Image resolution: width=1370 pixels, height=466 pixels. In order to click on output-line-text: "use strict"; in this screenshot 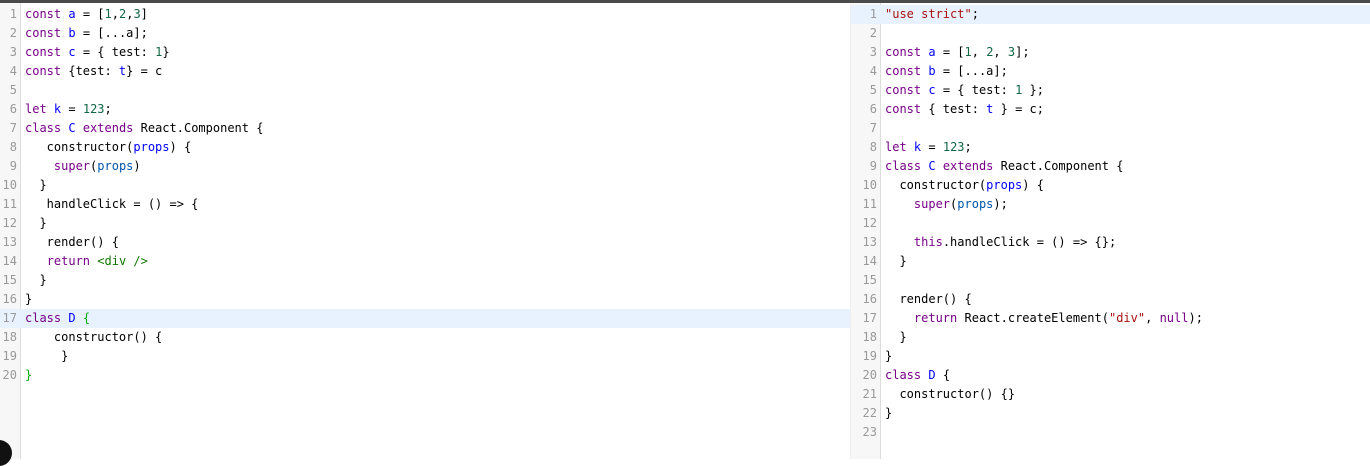, I will do `click(932, 14)`.